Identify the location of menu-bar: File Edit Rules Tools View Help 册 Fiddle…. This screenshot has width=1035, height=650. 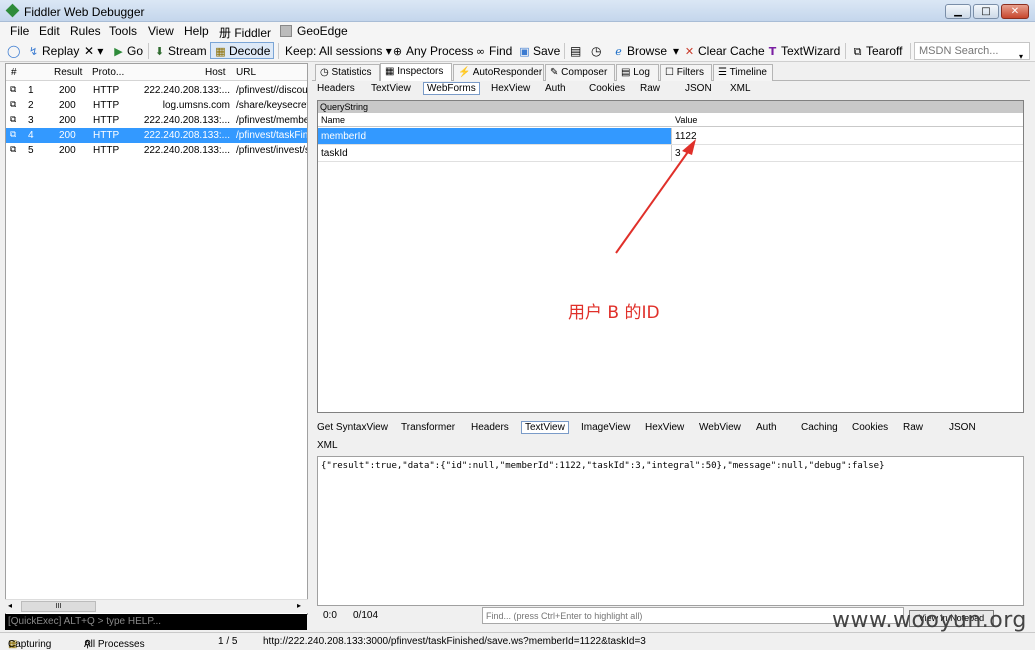
(517, 31).